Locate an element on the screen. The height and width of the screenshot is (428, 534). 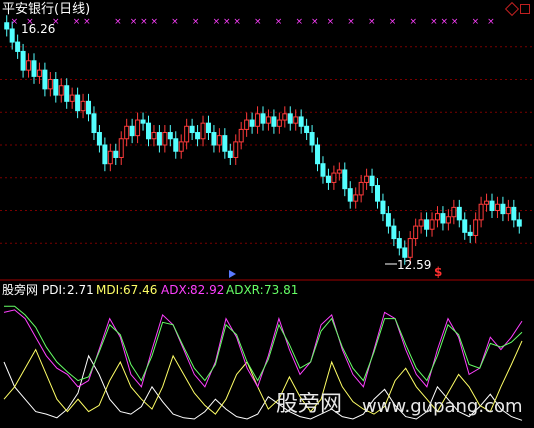
cursor-triangle-icon is located at coordinates (232, 274).